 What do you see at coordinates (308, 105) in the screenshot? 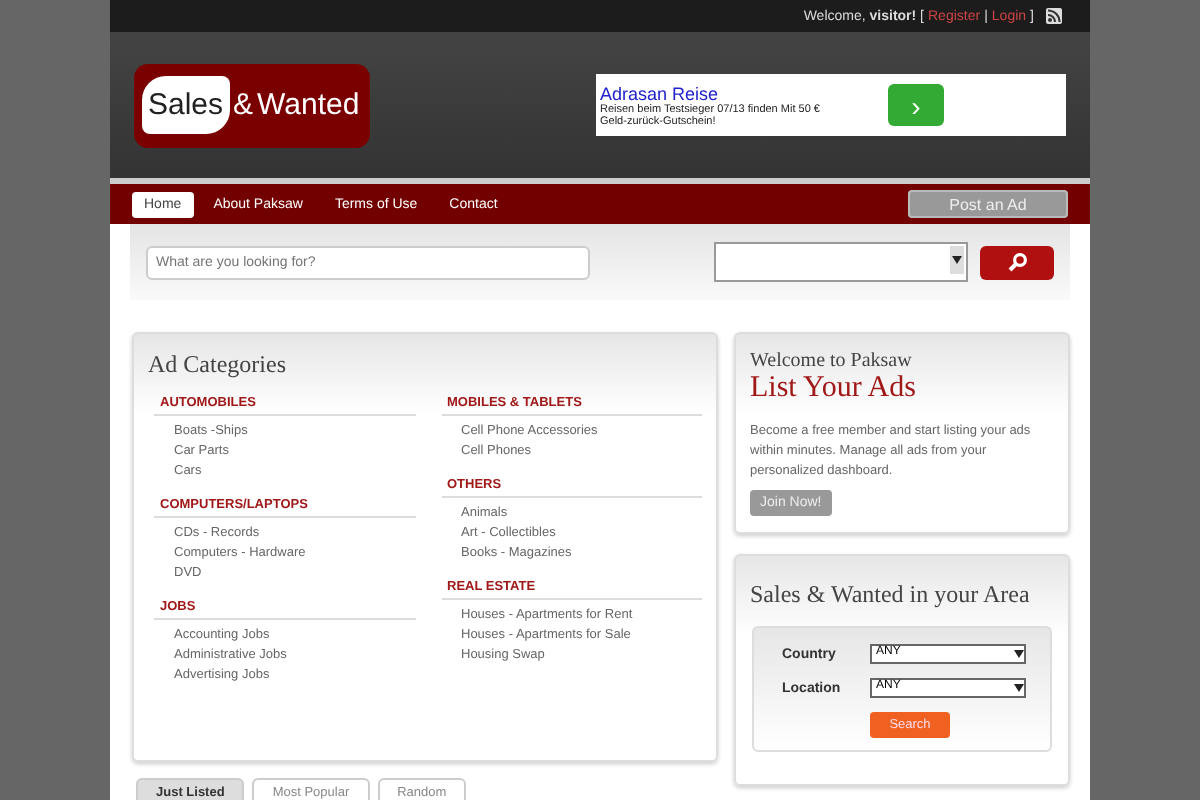
I see `logo-text: Wanted` at bounding box center [308, 105].